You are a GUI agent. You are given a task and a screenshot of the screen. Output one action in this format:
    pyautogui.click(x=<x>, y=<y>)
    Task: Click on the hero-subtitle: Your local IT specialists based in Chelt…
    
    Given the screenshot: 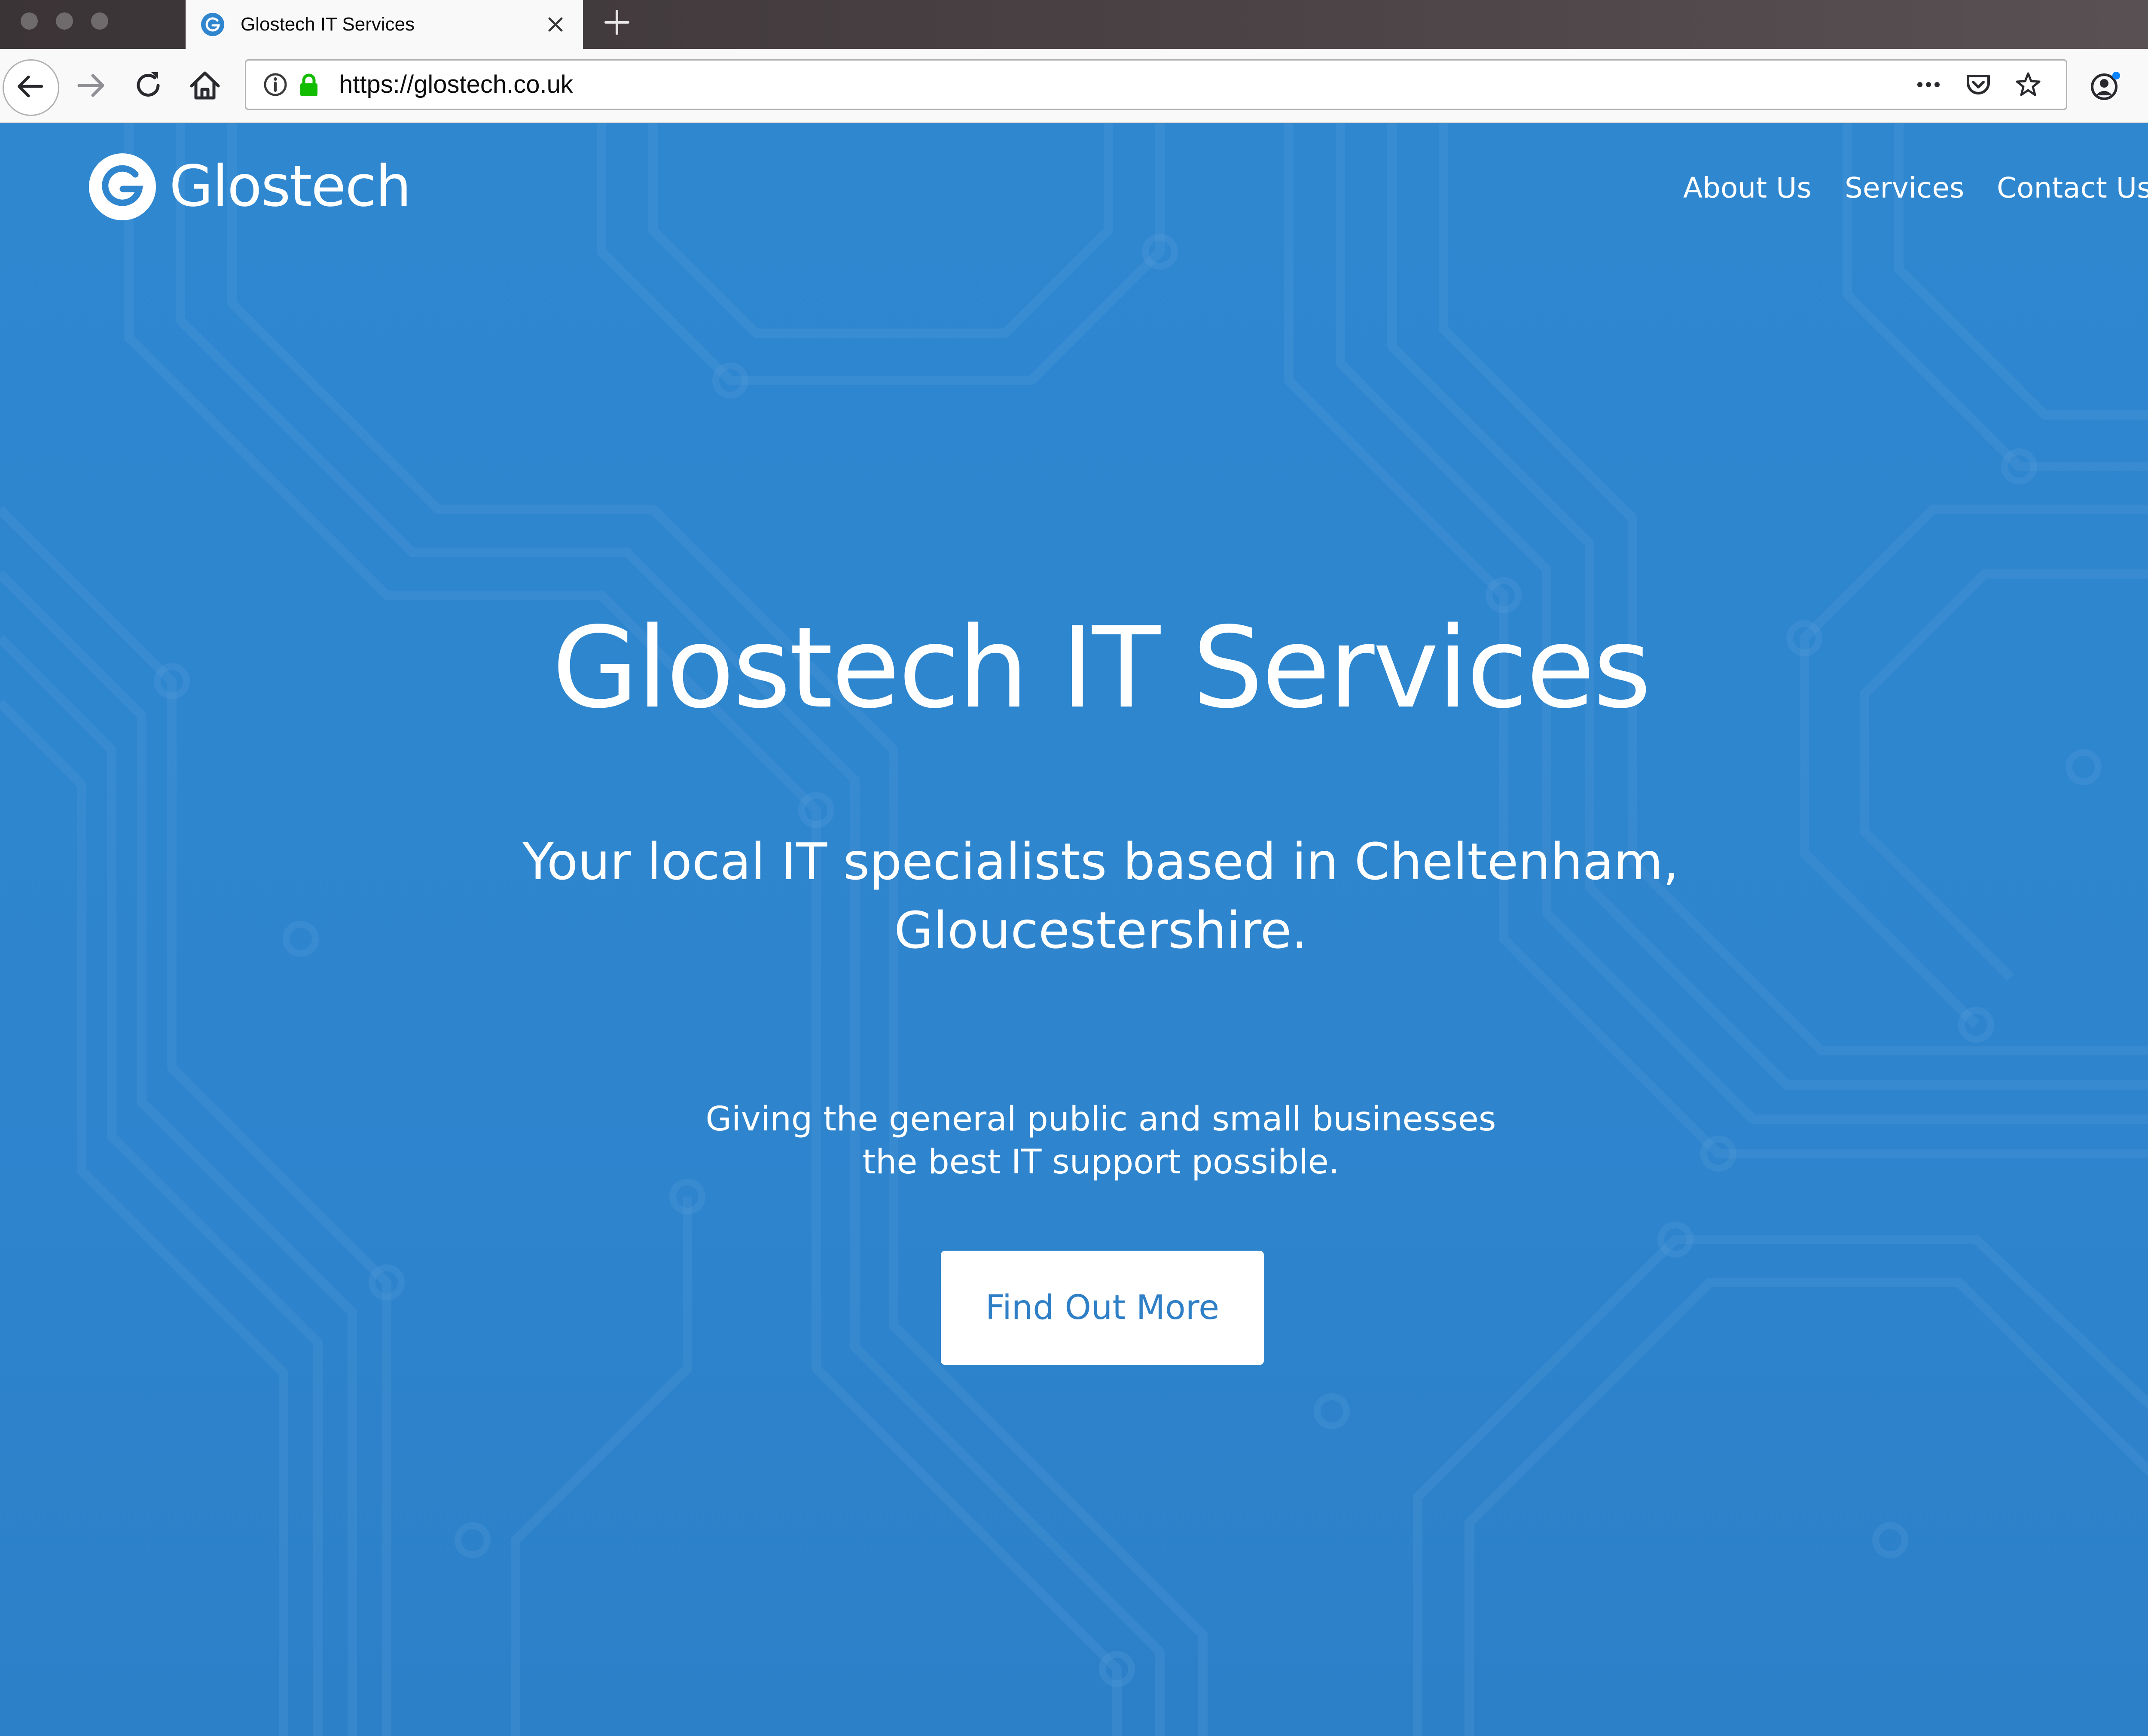 What is the action you would take?
    pyautogui.click(x=1100, y=896)
    